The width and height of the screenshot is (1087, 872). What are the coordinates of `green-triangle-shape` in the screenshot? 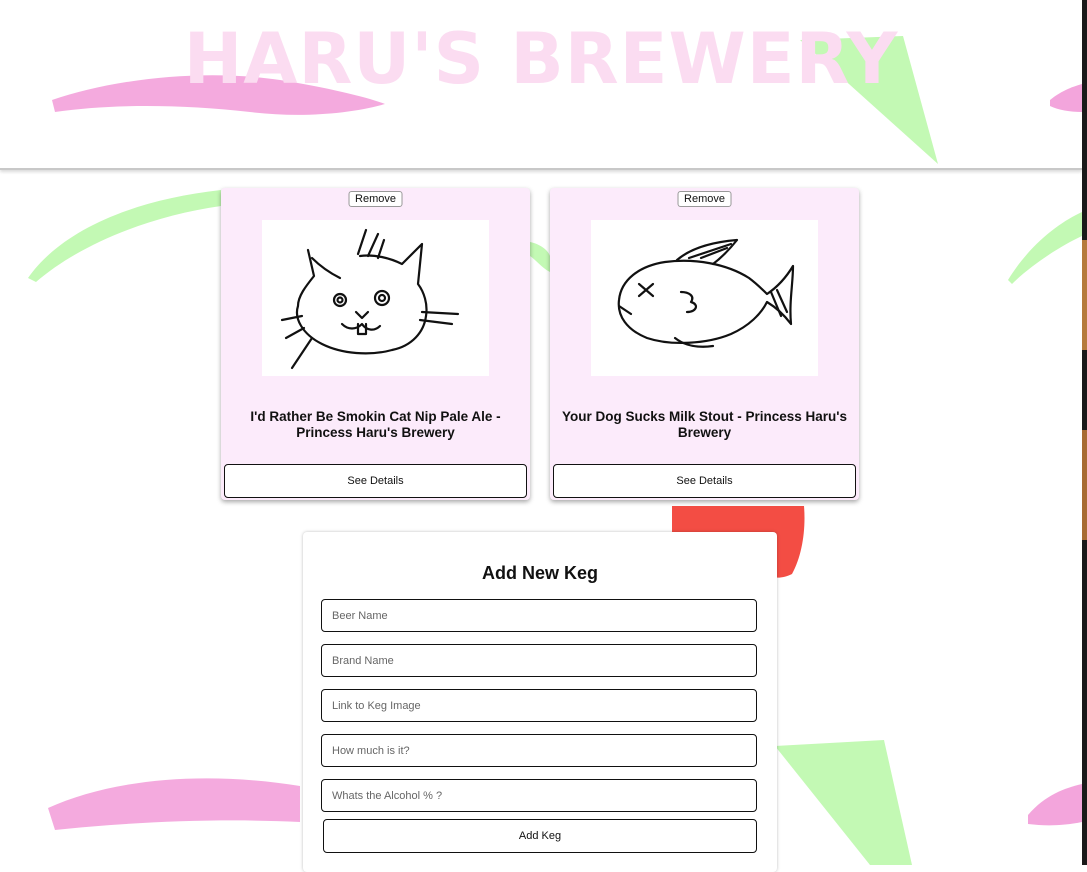 It's located at (843, 802).